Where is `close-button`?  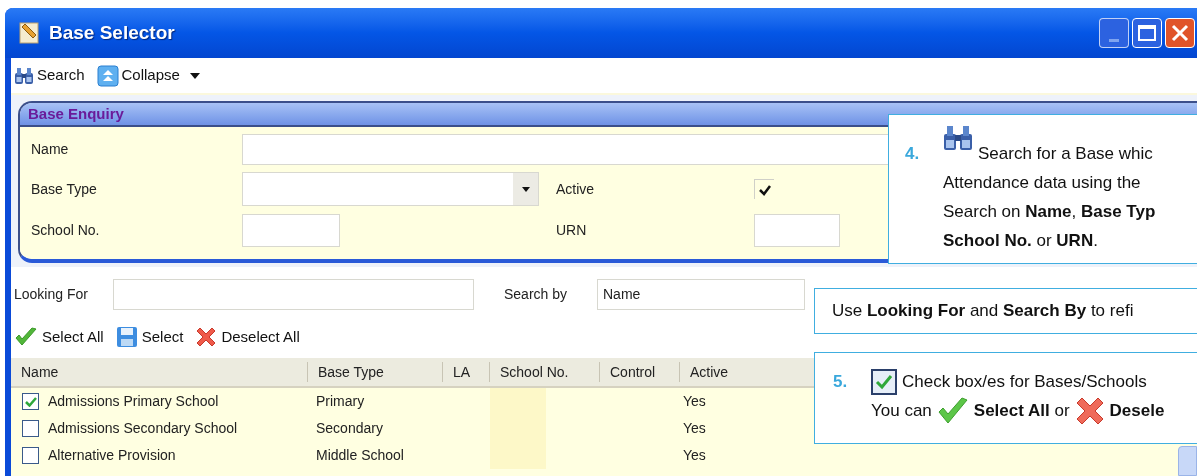 close-button is located at coordinates (1180, 33).